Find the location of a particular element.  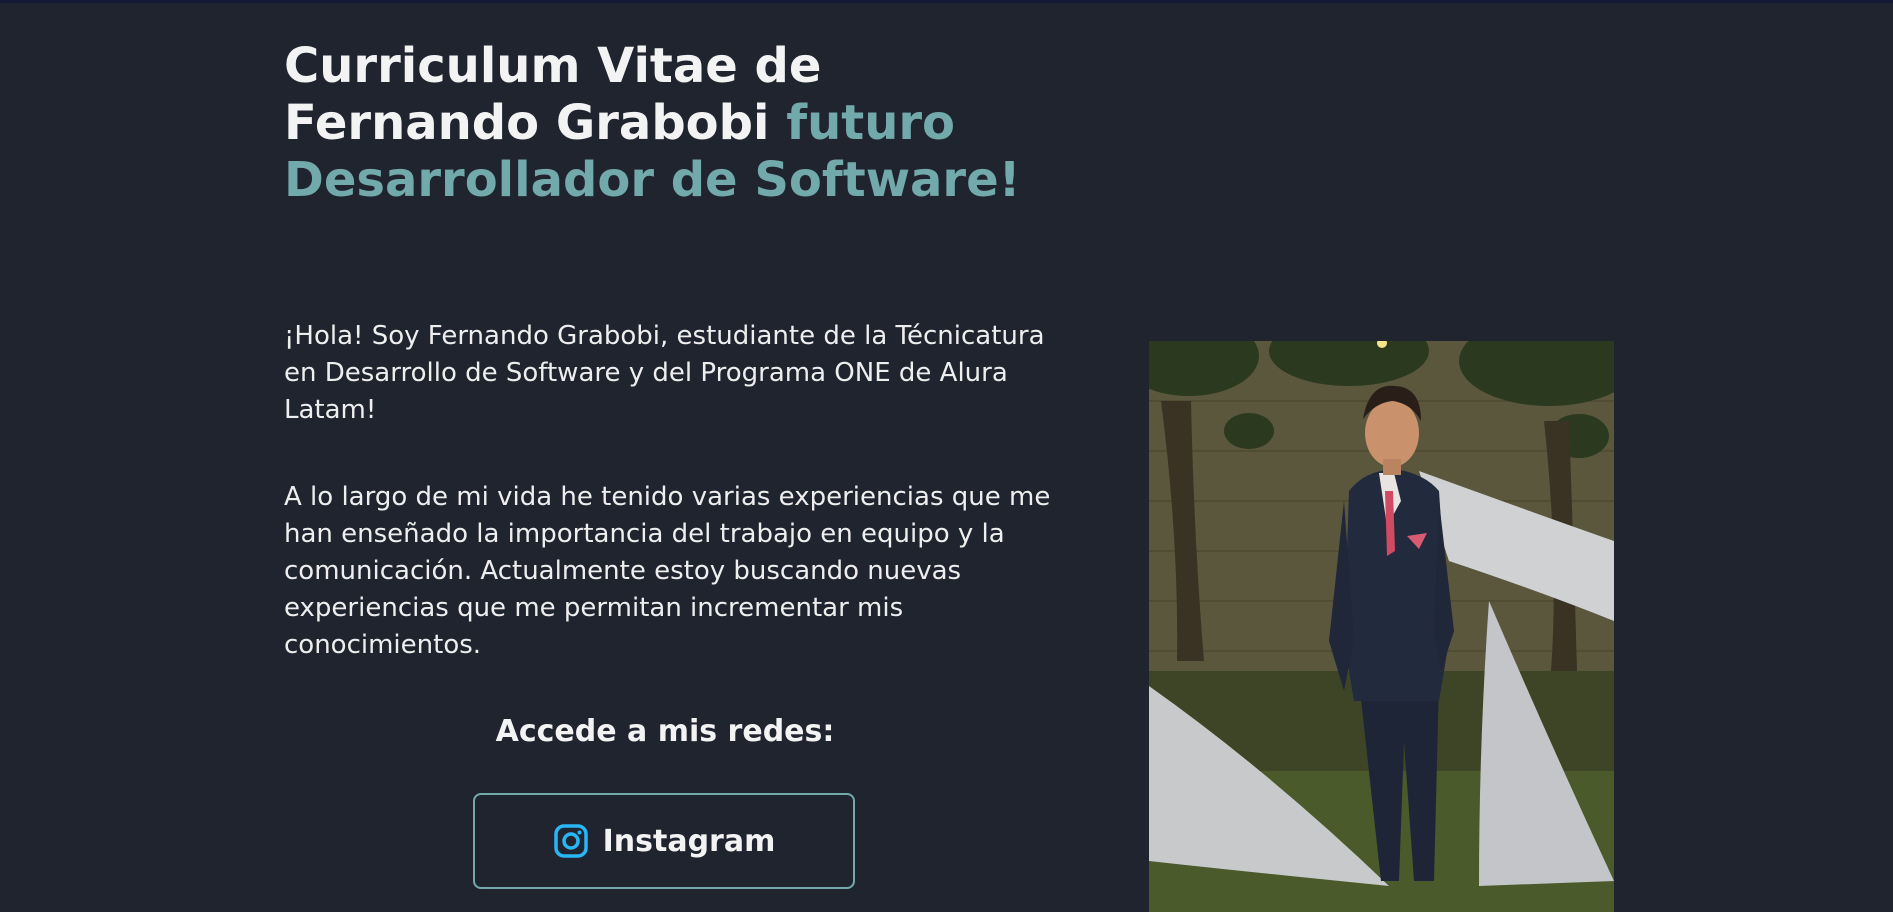

instagram-icon is located at coordinates (571, 841).